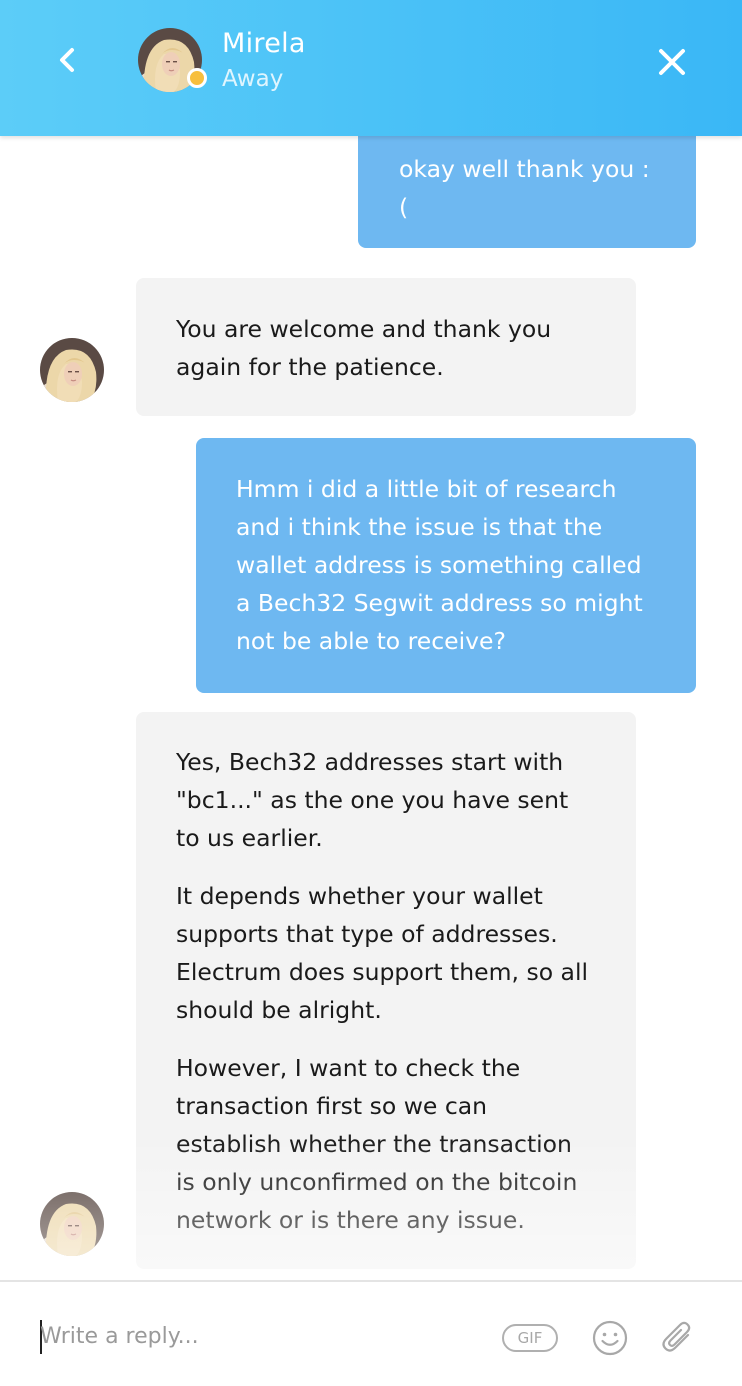 The width and height of the screenshot is (742, 1386). I want to click on message-text: okay well thank you : (, so click(524, 188).